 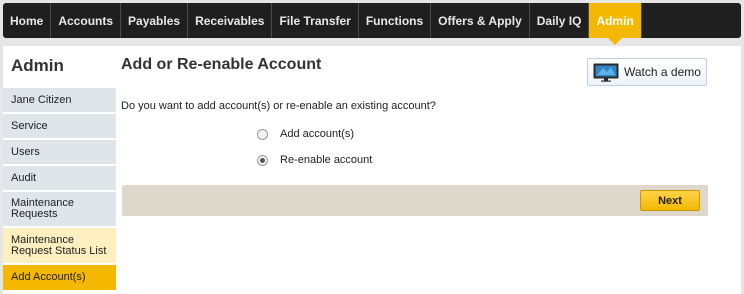 I want to click on sidebar-item-audit: Audit, so click(x=59, y=179).